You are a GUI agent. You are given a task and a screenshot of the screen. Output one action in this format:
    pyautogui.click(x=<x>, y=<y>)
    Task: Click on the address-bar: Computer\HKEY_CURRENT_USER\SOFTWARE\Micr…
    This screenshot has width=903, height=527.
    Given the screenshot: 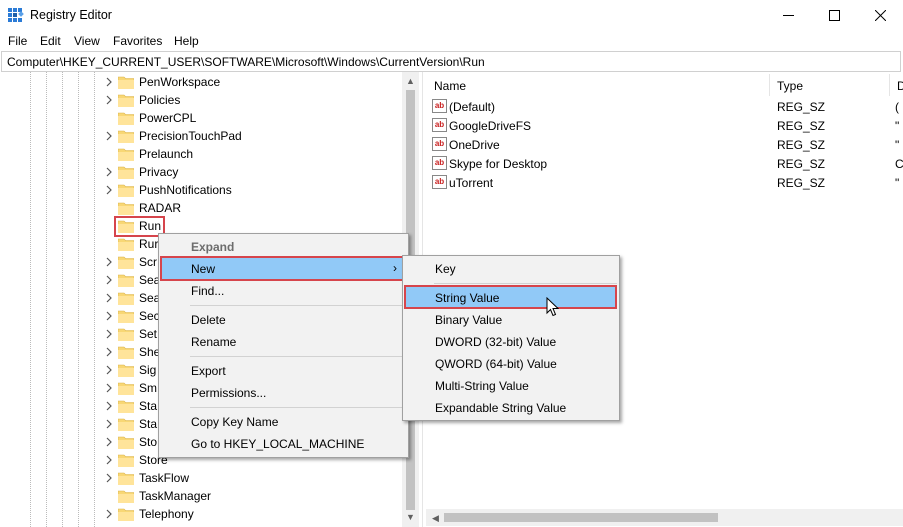 What is the action you would take?
    pyautogui.click(x=451, y=61)
    